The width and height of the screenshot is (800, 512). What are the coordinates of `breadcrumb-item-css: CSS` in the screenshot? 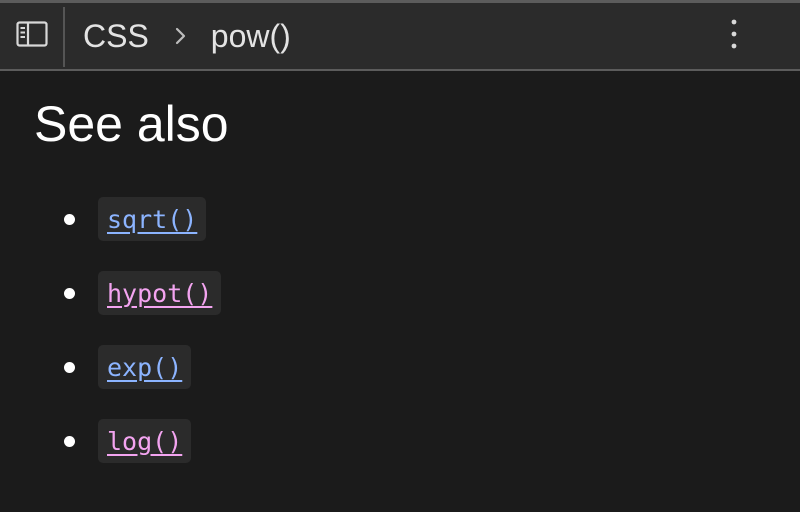 It's located at (116, 36).